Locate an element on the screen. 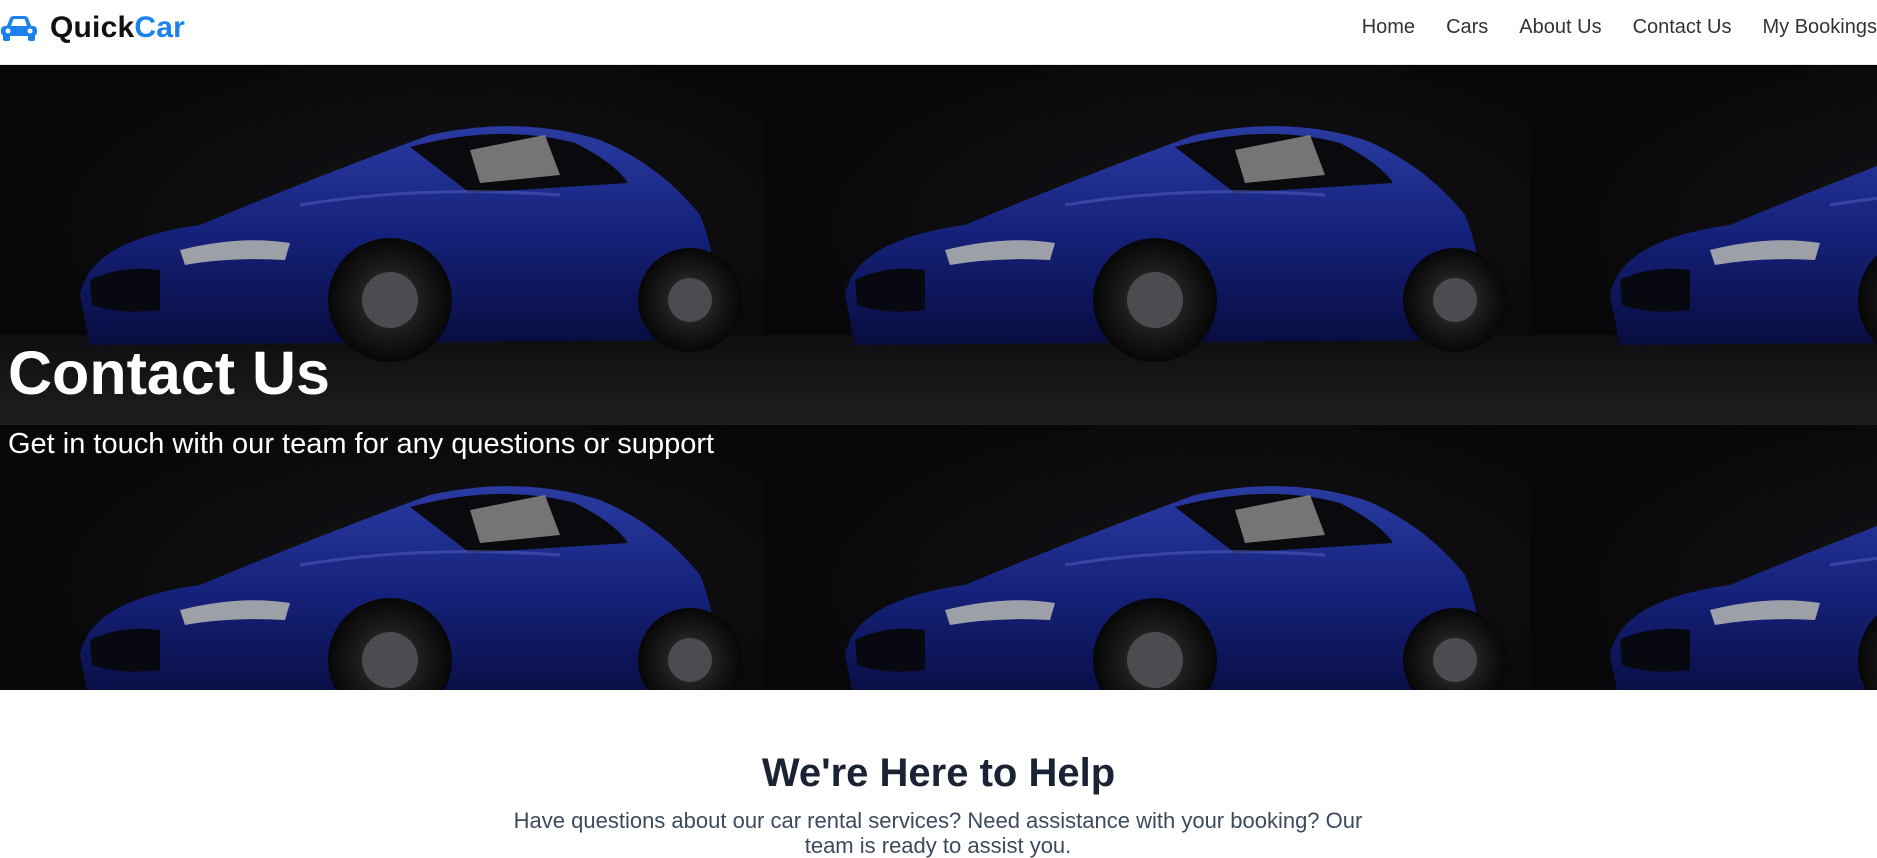 The image size is (1877, 858). nav-cars: Cars is located at coordinates (1467, 27).